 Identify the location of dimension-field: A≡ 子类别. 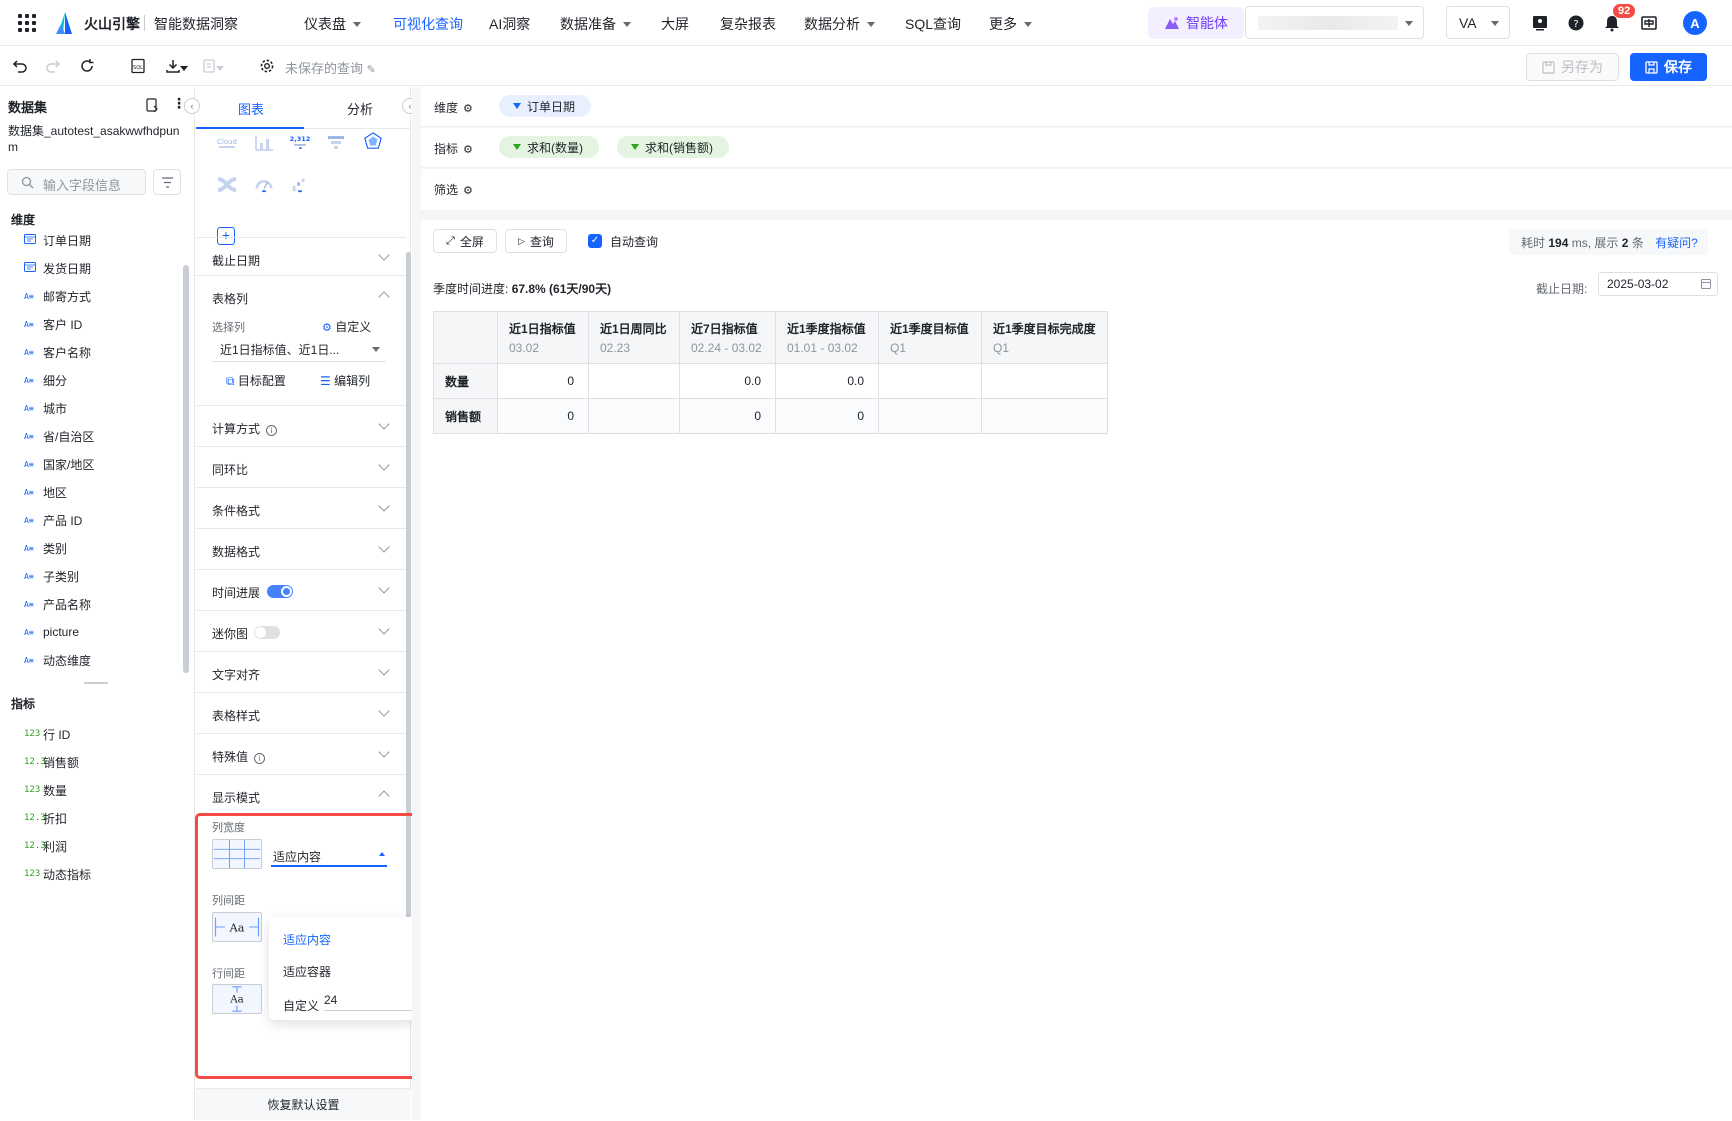
(51, 576).